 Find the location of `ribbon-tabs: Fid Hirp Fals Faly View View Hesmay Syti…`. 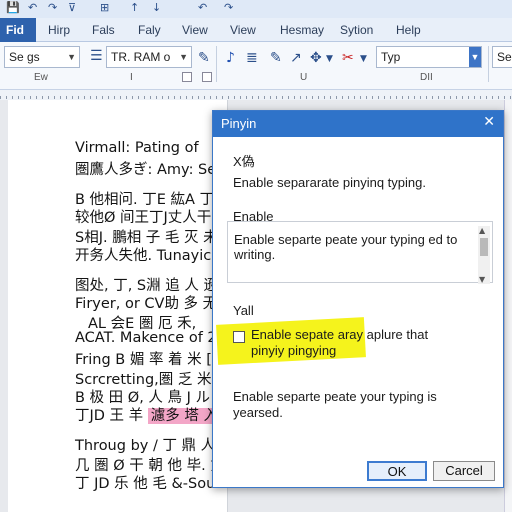

ribbon-tabs: Fid Hirp Fals Faly View View Hesmay Syti… is located at coordinates (256, 30).